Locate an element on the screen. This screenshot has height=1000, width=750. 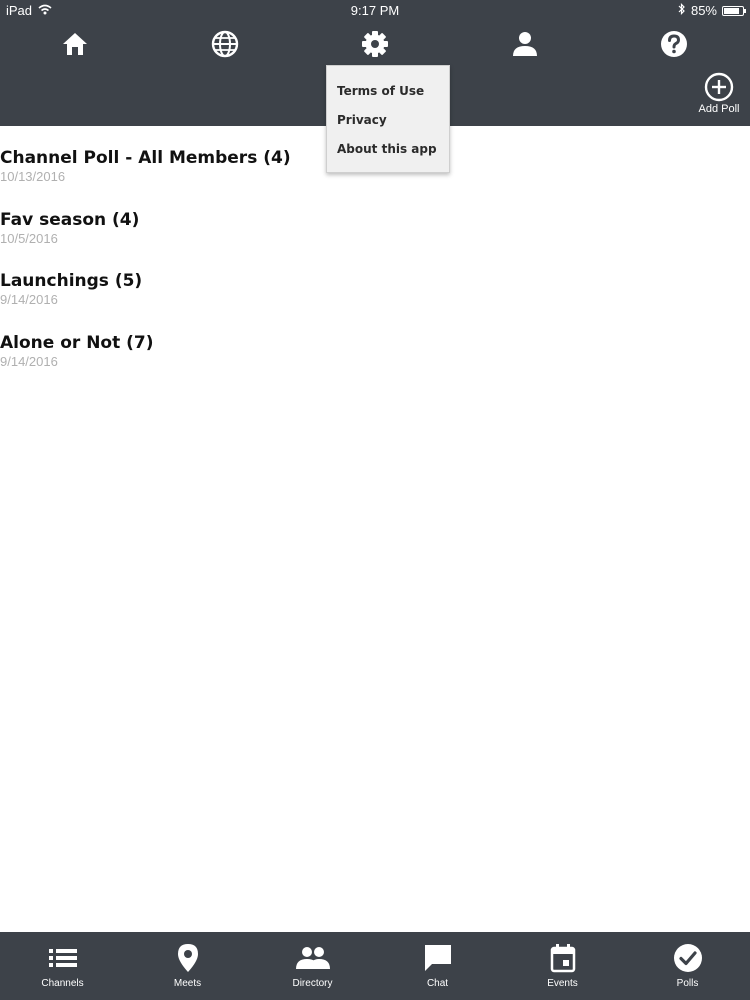
tab-meets: Meets is located at coordinates (187, 966).